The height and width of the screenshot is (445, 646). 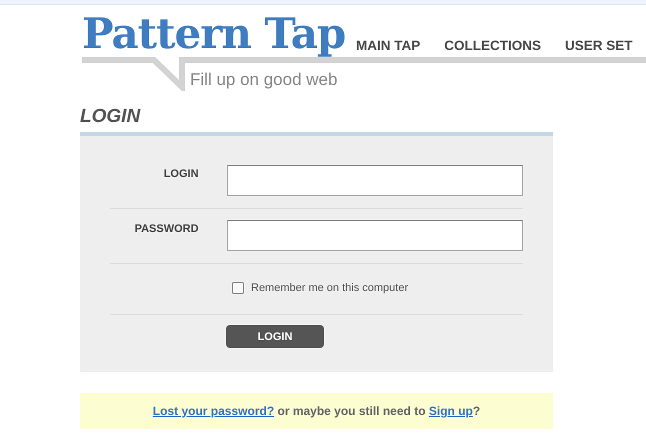 I want to click on nav-link: MAIN TAP, so click(x=388, y=45).